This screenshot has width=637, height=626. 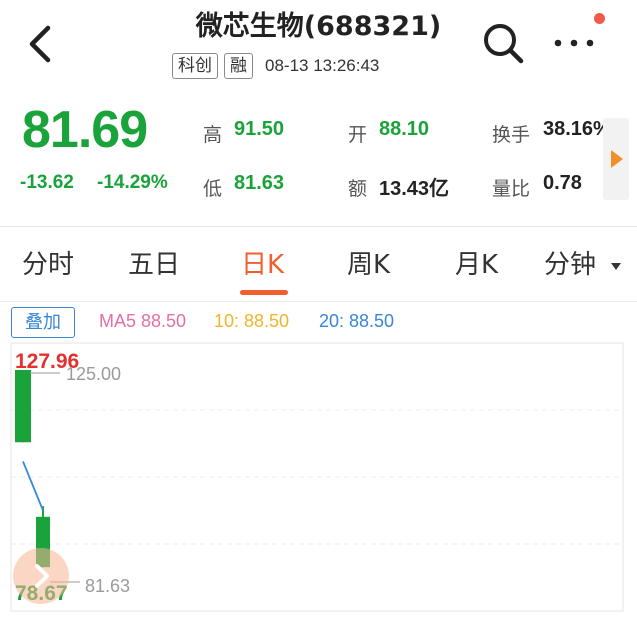 I want to click on caret-down-icon, so click(x=616, y=266).